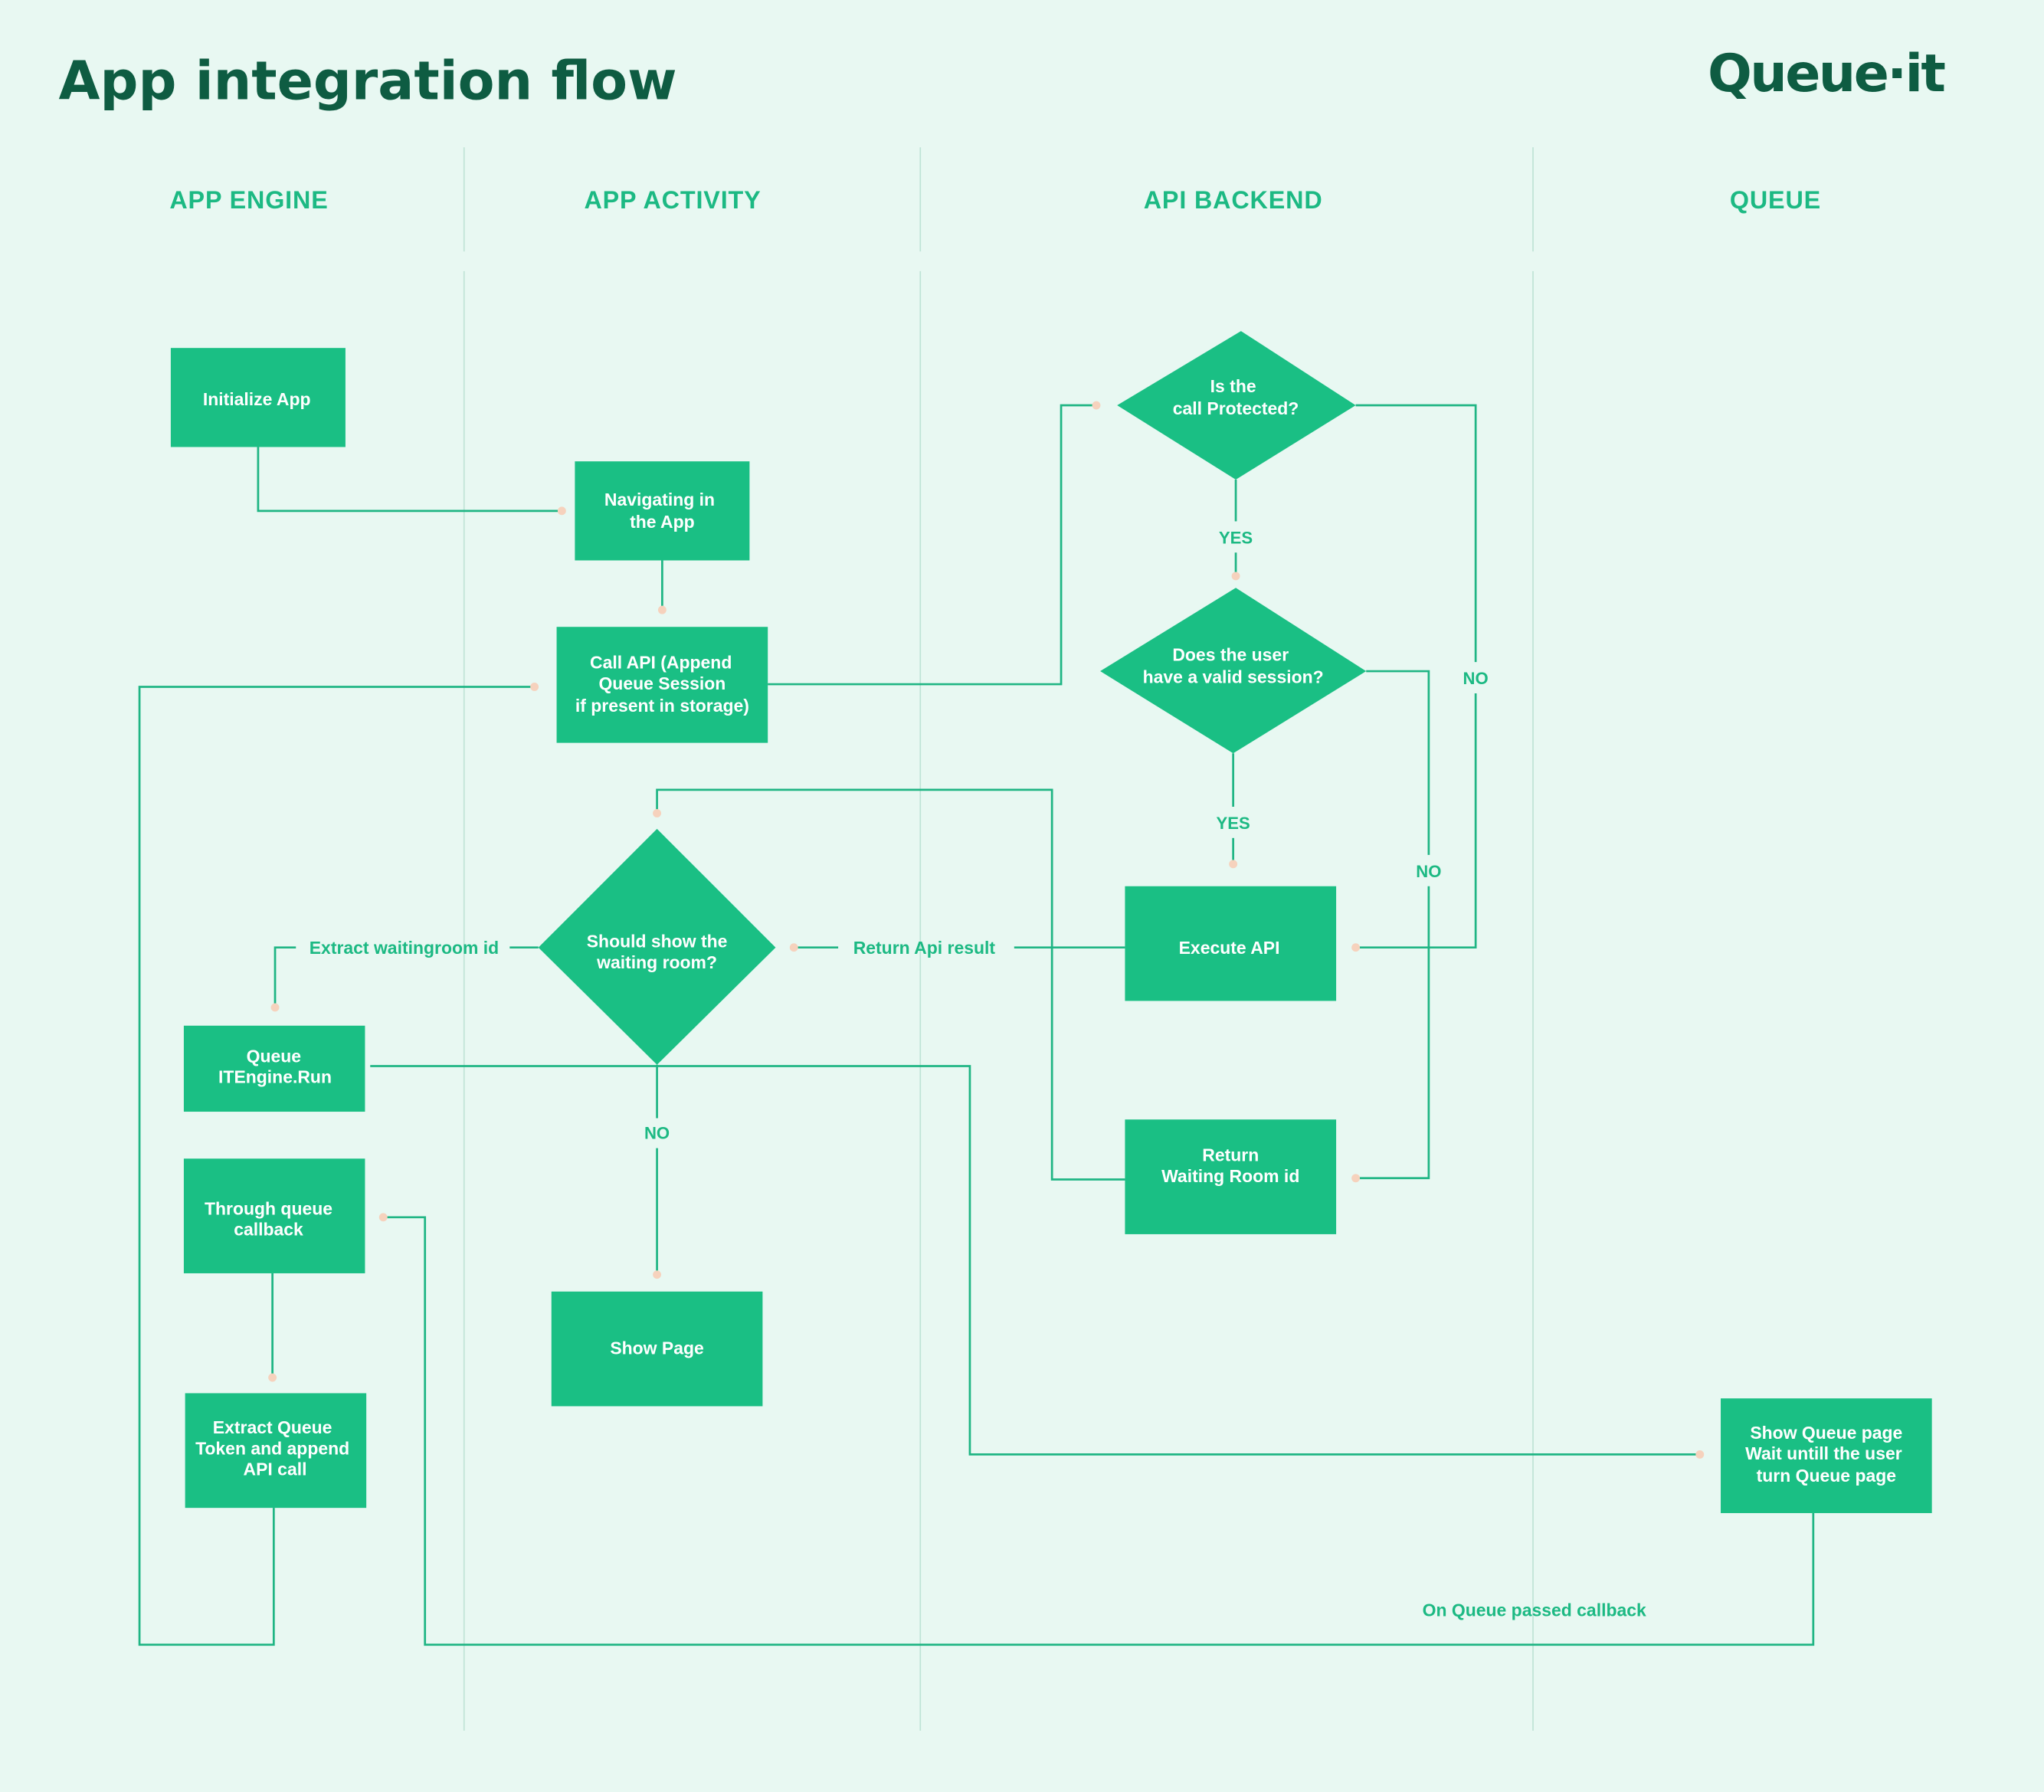 This screenshot has height=1792, width=2044. Describe the element at coordinates (1476, 678) in the screenshot. I see `edge-label-no-protected: NO` at that location.